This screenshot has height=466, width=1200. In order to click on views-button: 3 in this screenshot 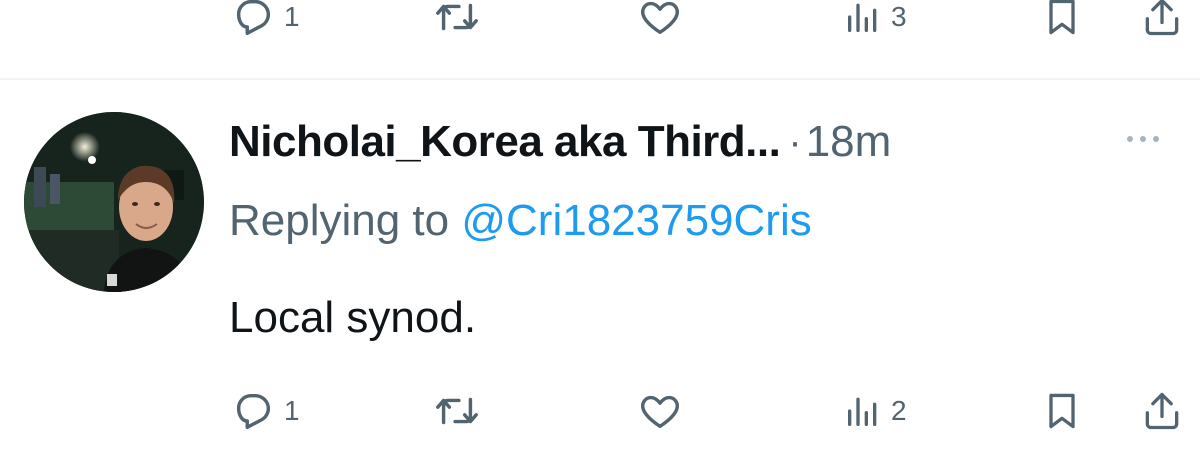, I will do `click(875, 26)`.